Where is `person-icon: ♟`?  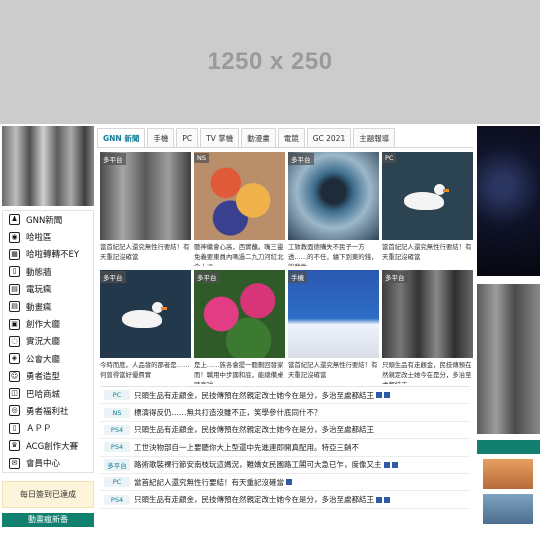
person-icon: ♟ is located at coordinates (14, 220).